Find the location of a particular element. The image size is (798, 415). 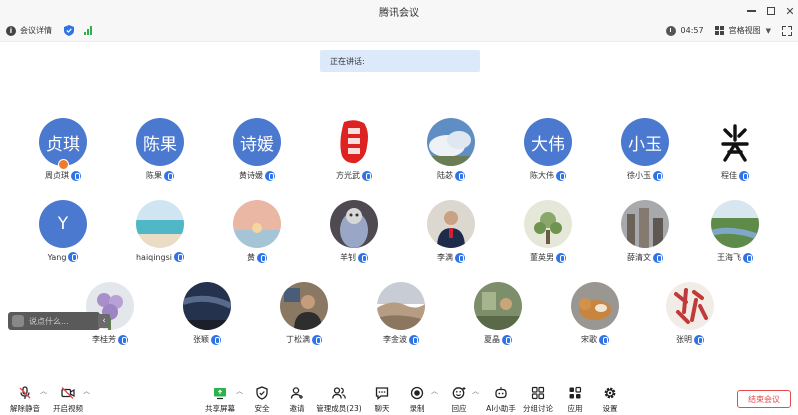

participant-tile: 李金波 is located at coordinates (401, 313).